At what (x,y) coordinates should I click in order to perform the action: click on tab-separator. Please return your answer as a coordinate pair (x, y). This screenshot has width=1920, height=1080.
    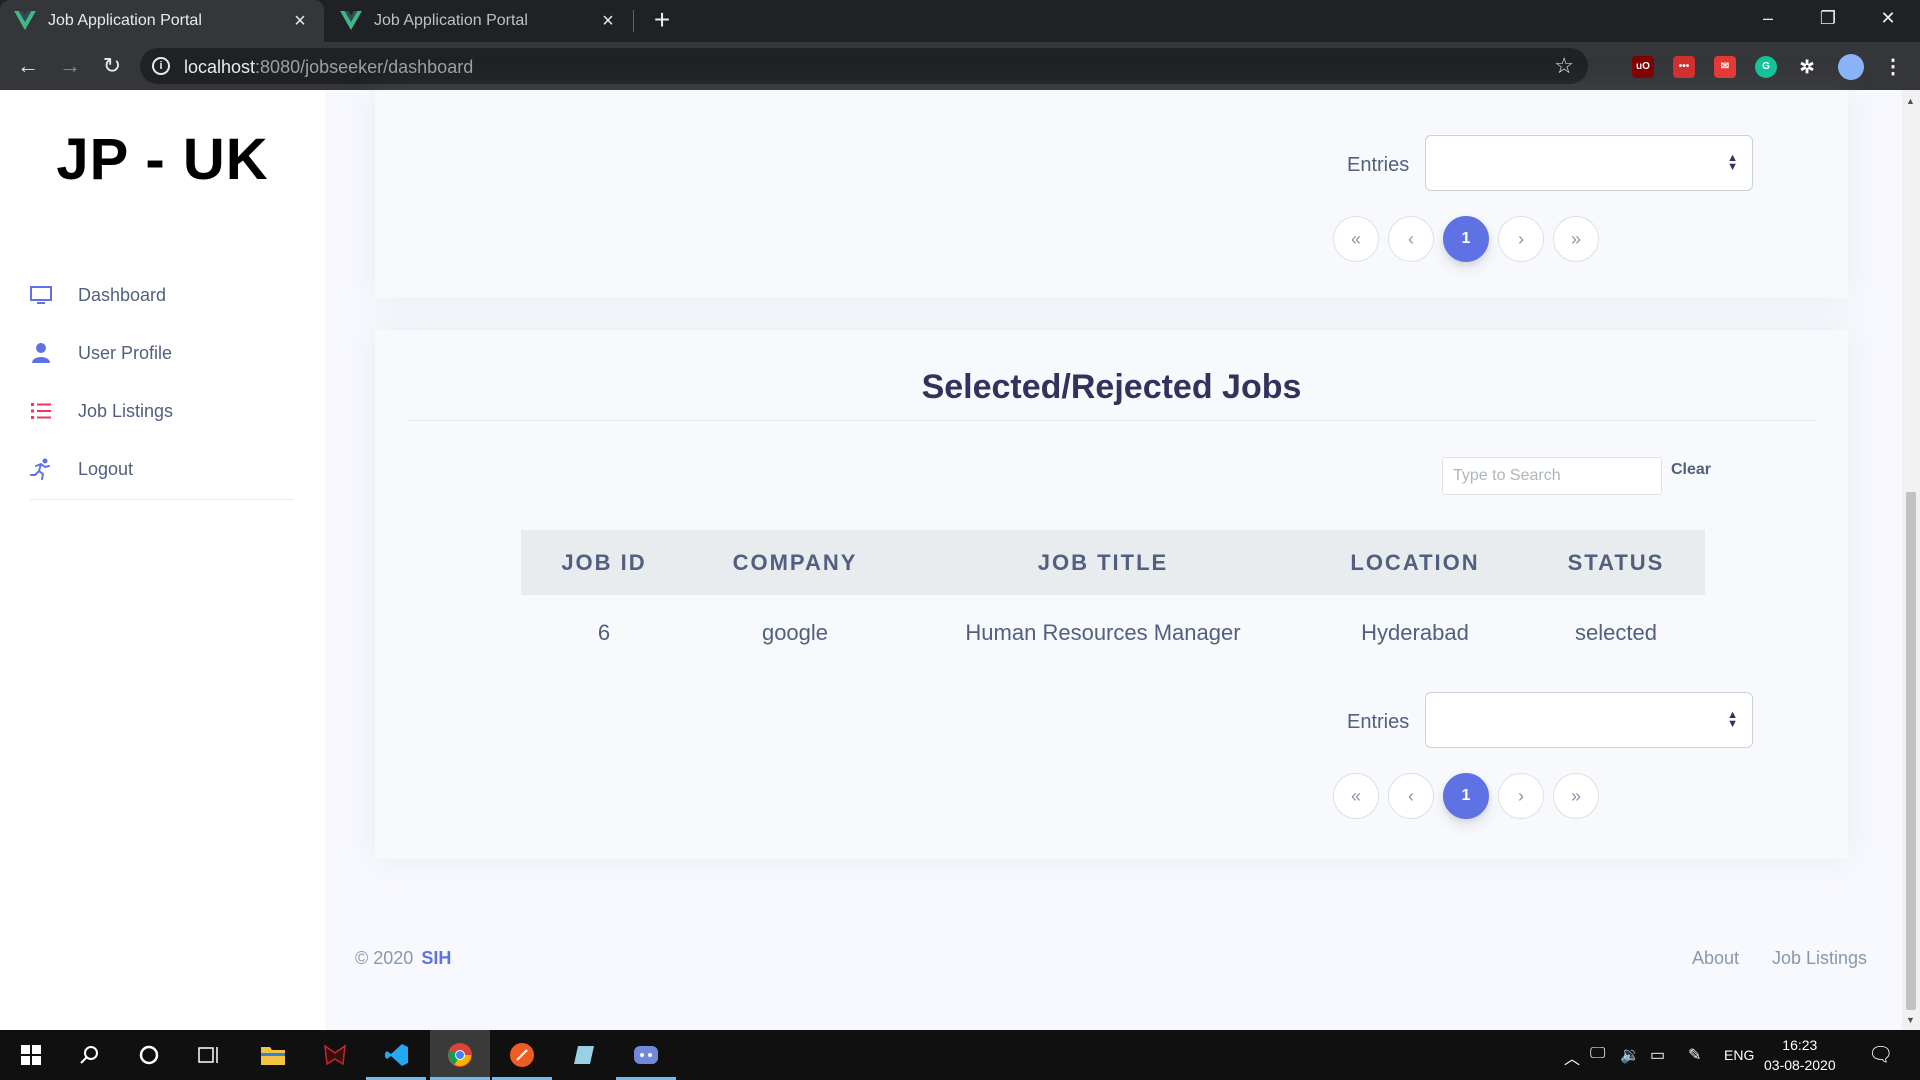
    Looking at the image, I should click on (633, 21).